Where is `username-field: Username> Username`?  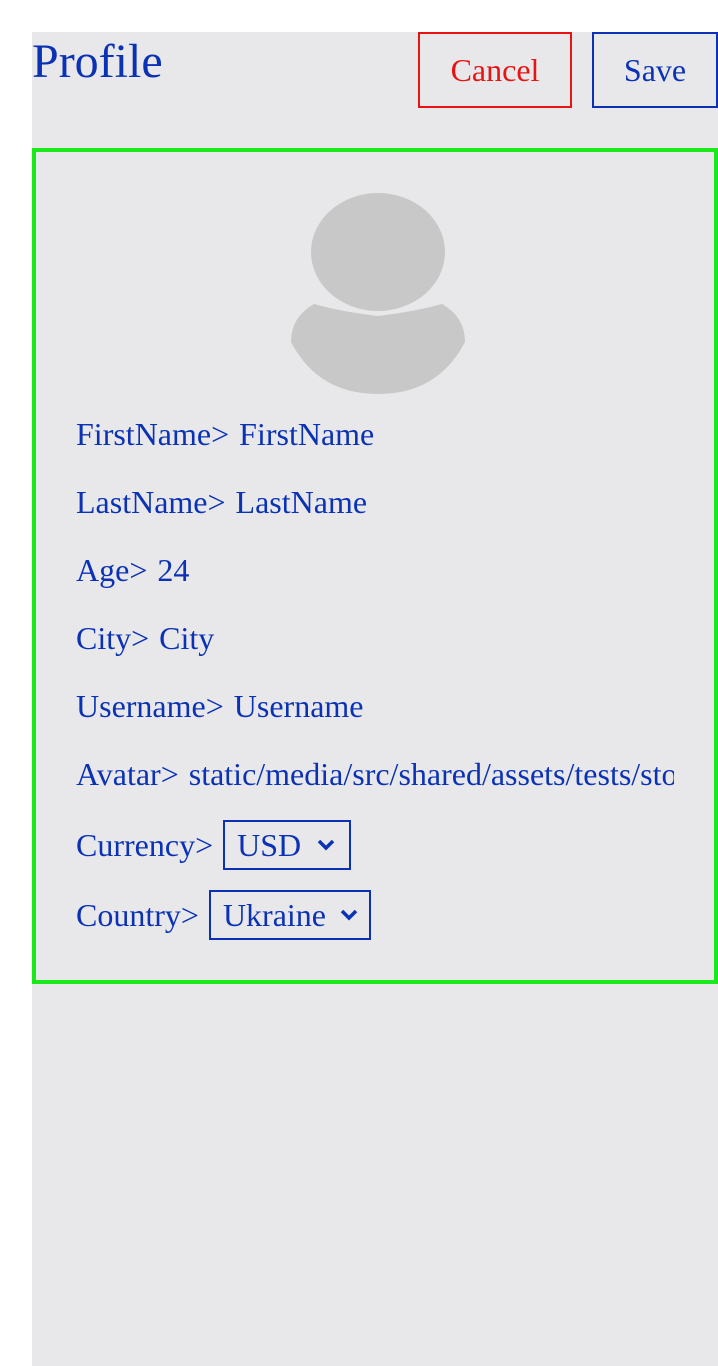
username-field: Username> Username is located at coordinates (219, 706).